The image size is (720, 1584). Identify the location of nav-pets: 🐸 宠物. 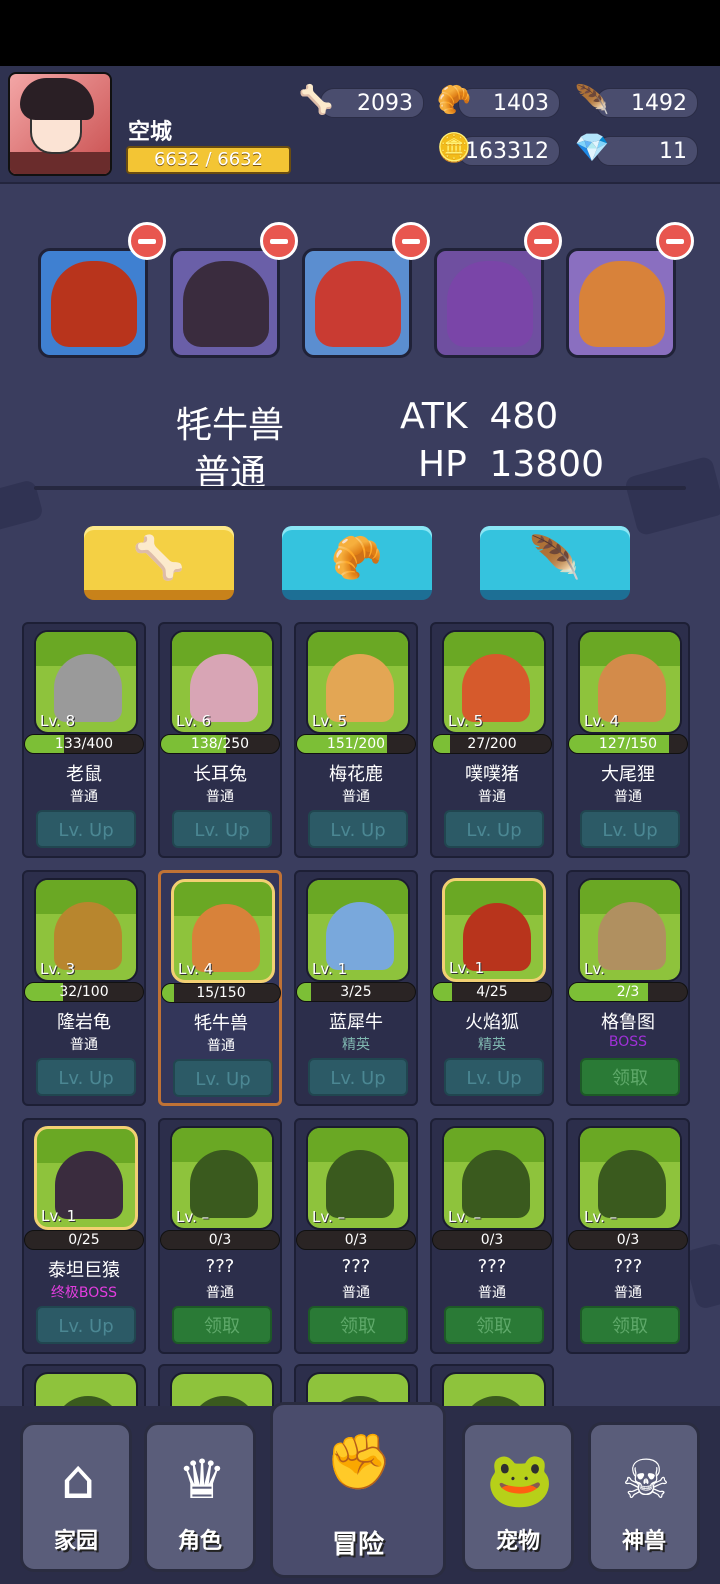
(518, 1497).